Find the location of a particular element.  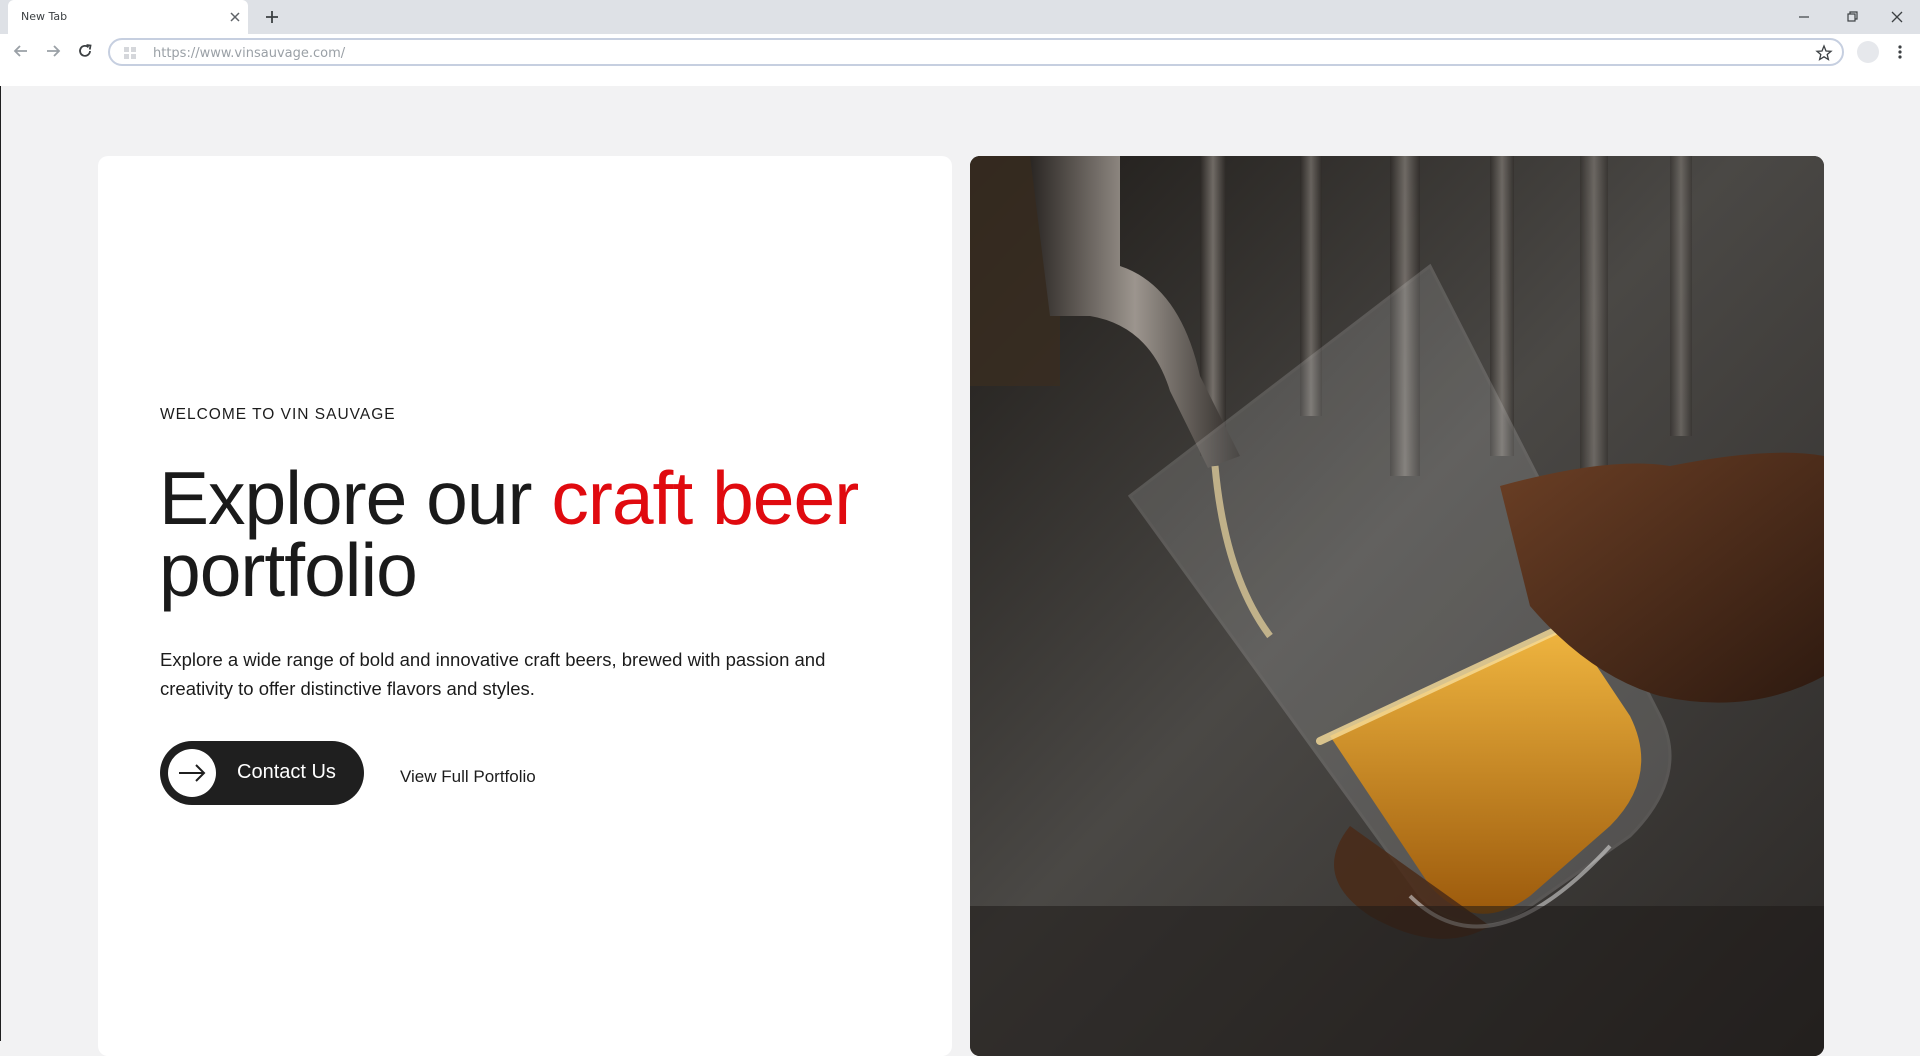

contact-us-label: Contact Us is located at coordinates (286, 772).